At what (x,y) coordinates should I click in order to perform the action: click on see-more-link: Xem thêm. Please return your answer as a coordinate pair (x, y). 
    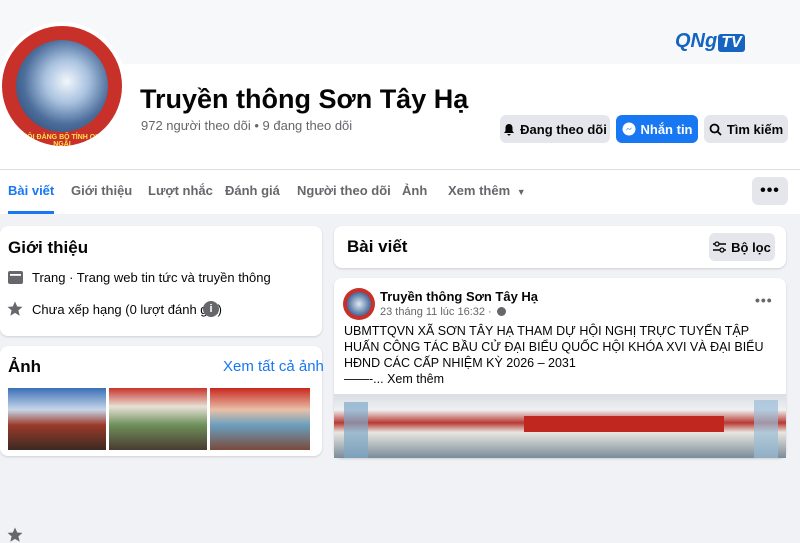
    Looking at the image, I should click on (415, 379).